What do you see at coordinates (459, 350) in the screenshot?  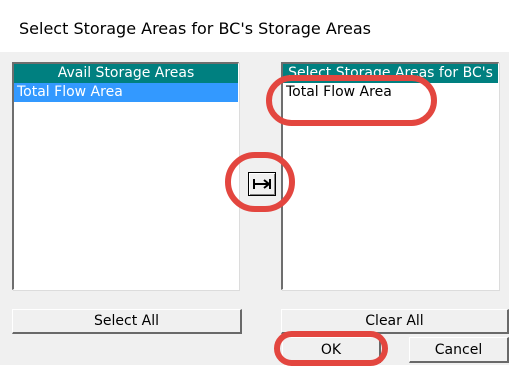 I see `cancel-button: Cancel` at bounding box center [459, 350].